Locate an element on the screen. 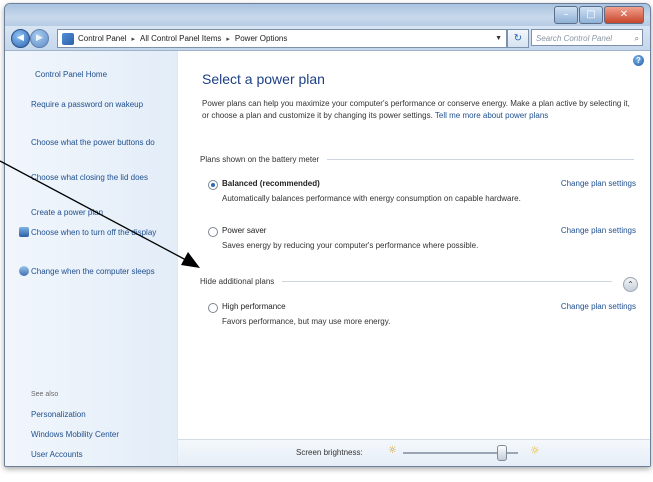 This screenshot has width=653, height=482. arrow-head is located at coordinates (190, 260).